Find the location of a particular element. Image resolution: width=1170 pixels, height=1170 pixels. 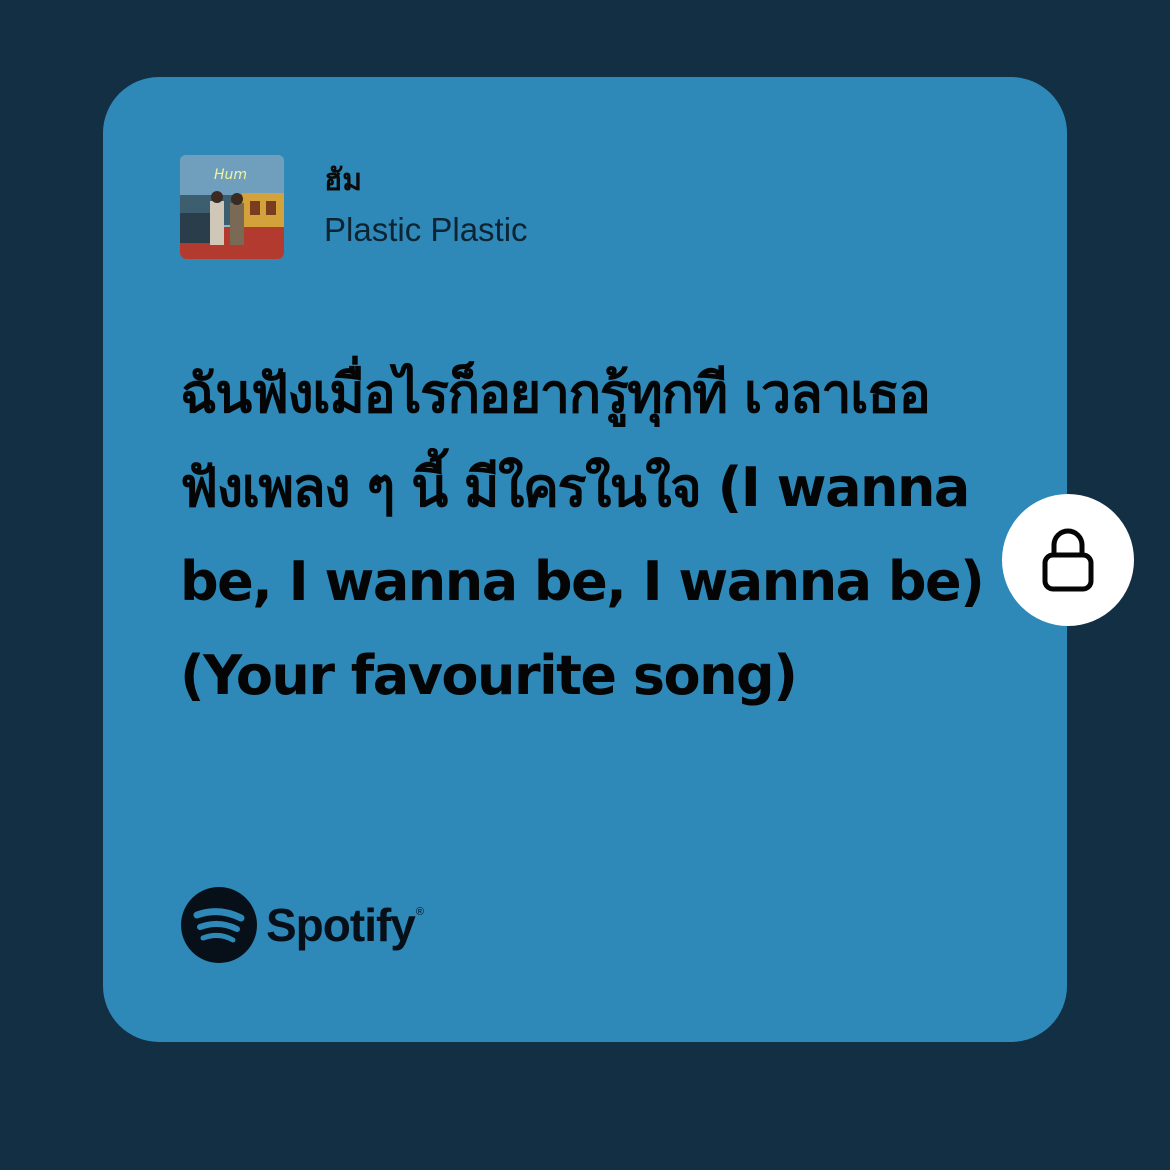

song-title: ฮัม is located at coordinates (343, 180).